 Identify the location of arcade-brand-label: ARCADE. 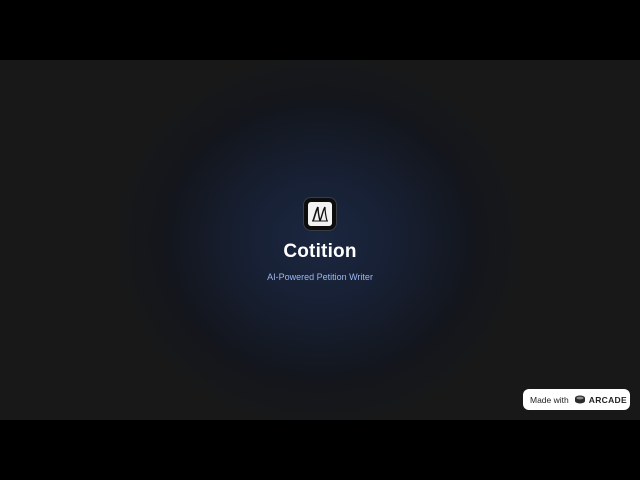
(607, 399).